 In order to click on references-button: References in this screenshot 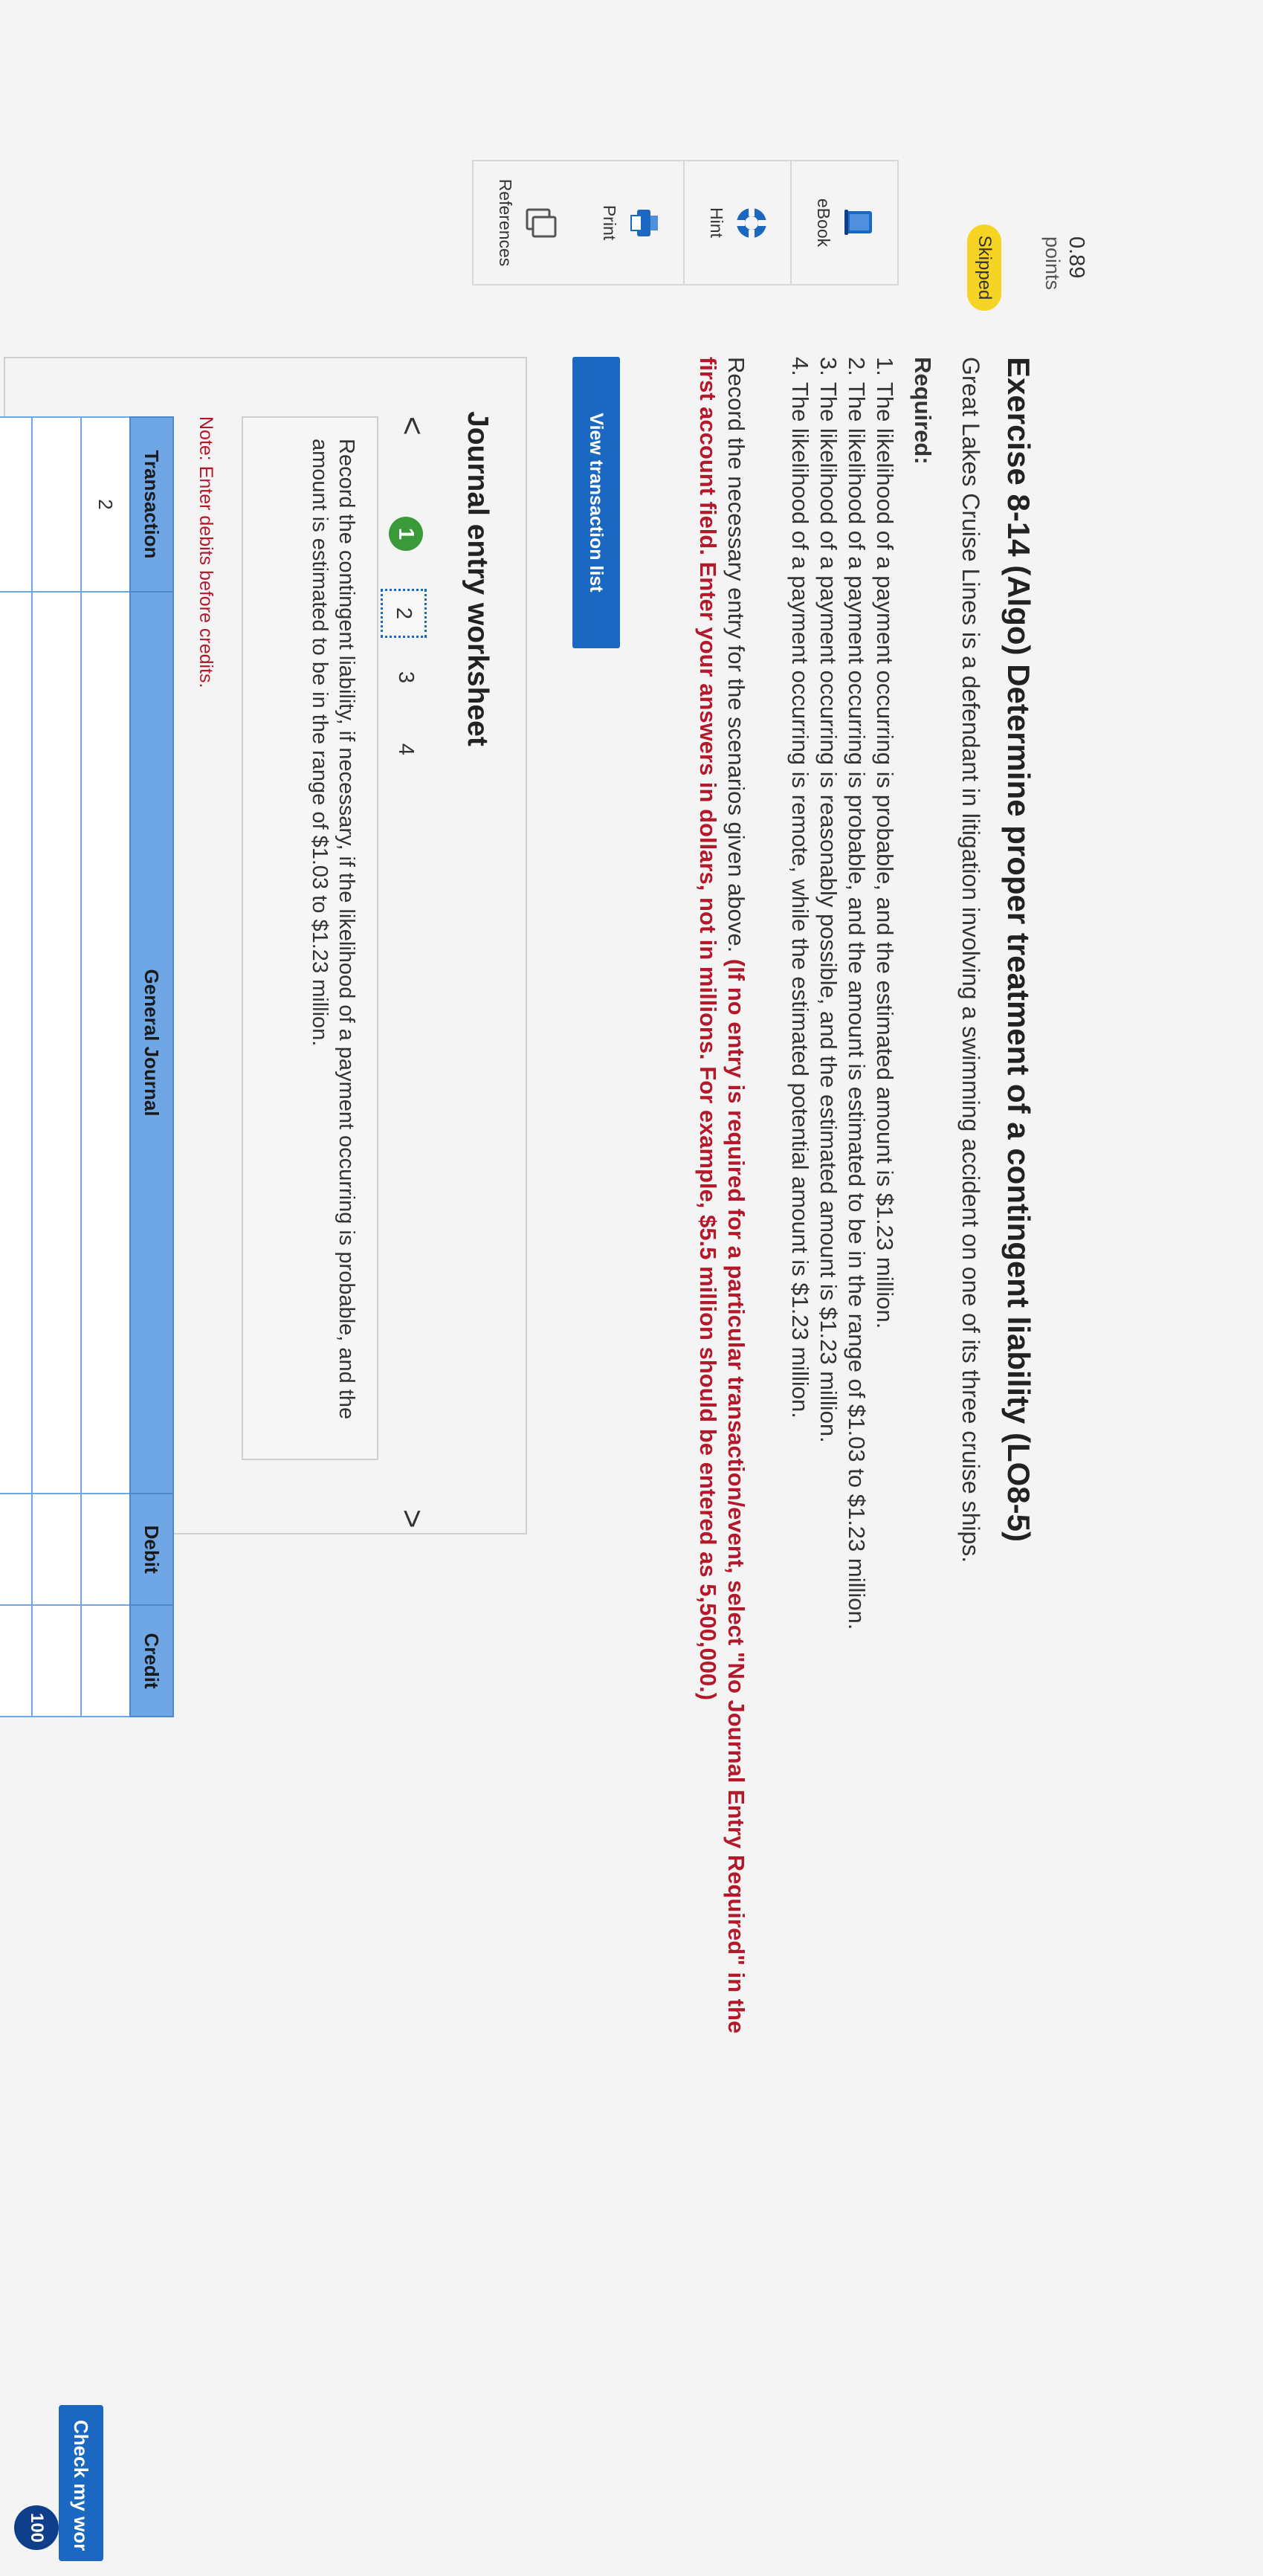, I will do `click(526, 222)`.